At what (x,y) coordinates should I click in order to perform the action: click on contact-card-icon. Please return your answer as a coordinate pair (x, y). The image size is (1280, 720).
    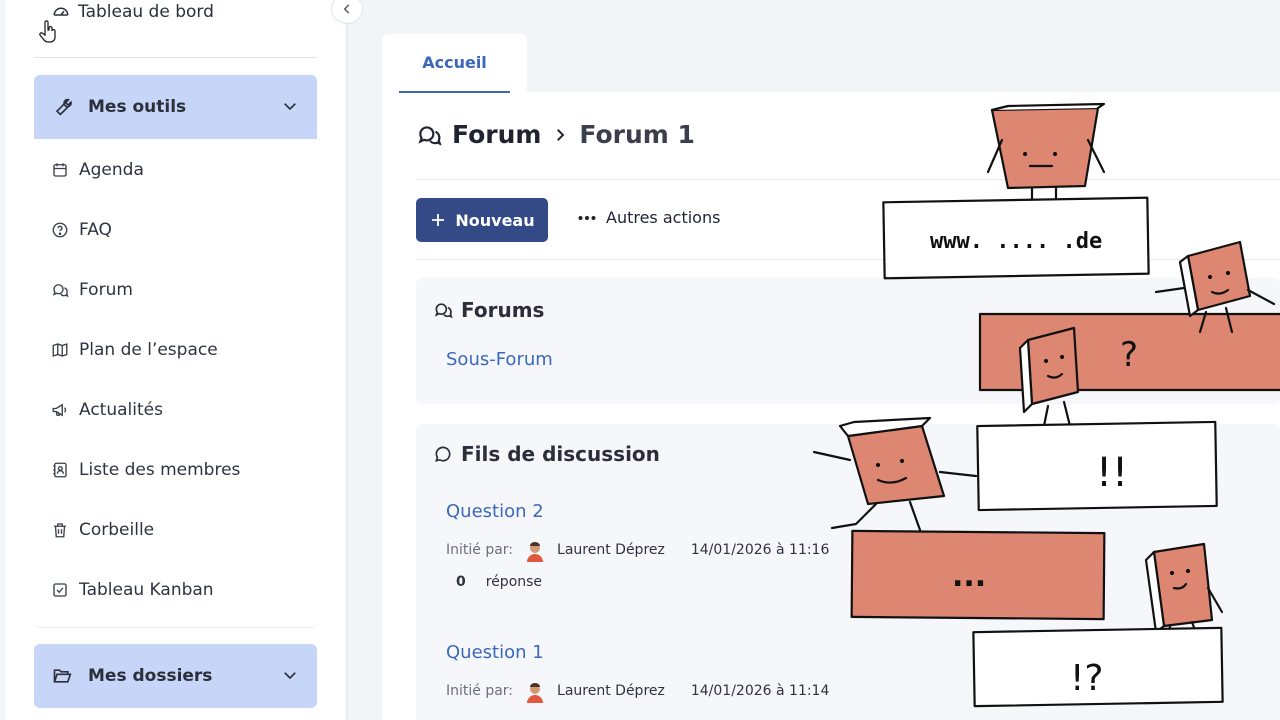
    Looking at the image, I should click on (60, 470).